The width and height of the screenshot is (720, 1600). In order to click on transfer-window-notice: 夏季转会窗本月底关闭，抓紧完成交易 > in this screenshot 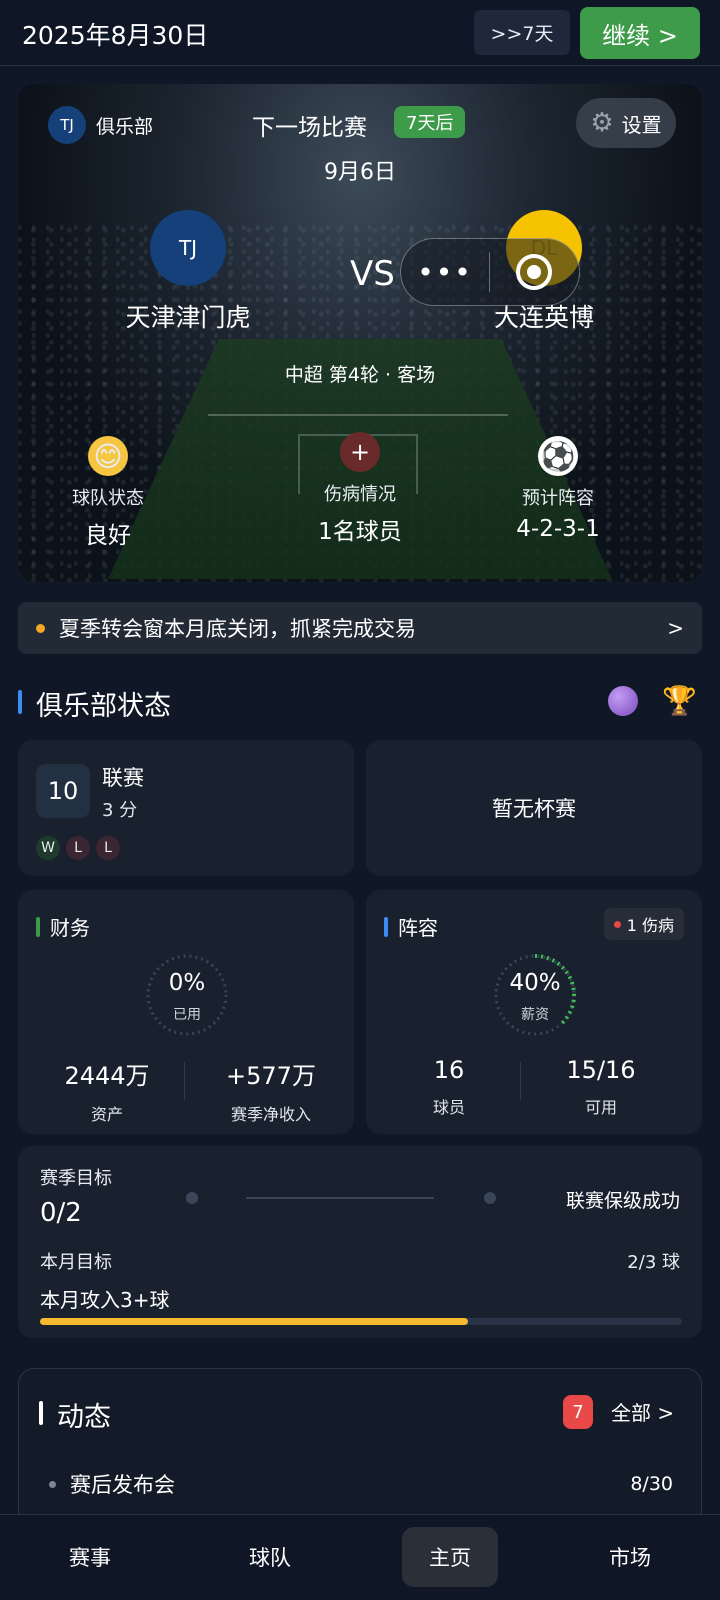, I will do `click(360, 628)`.